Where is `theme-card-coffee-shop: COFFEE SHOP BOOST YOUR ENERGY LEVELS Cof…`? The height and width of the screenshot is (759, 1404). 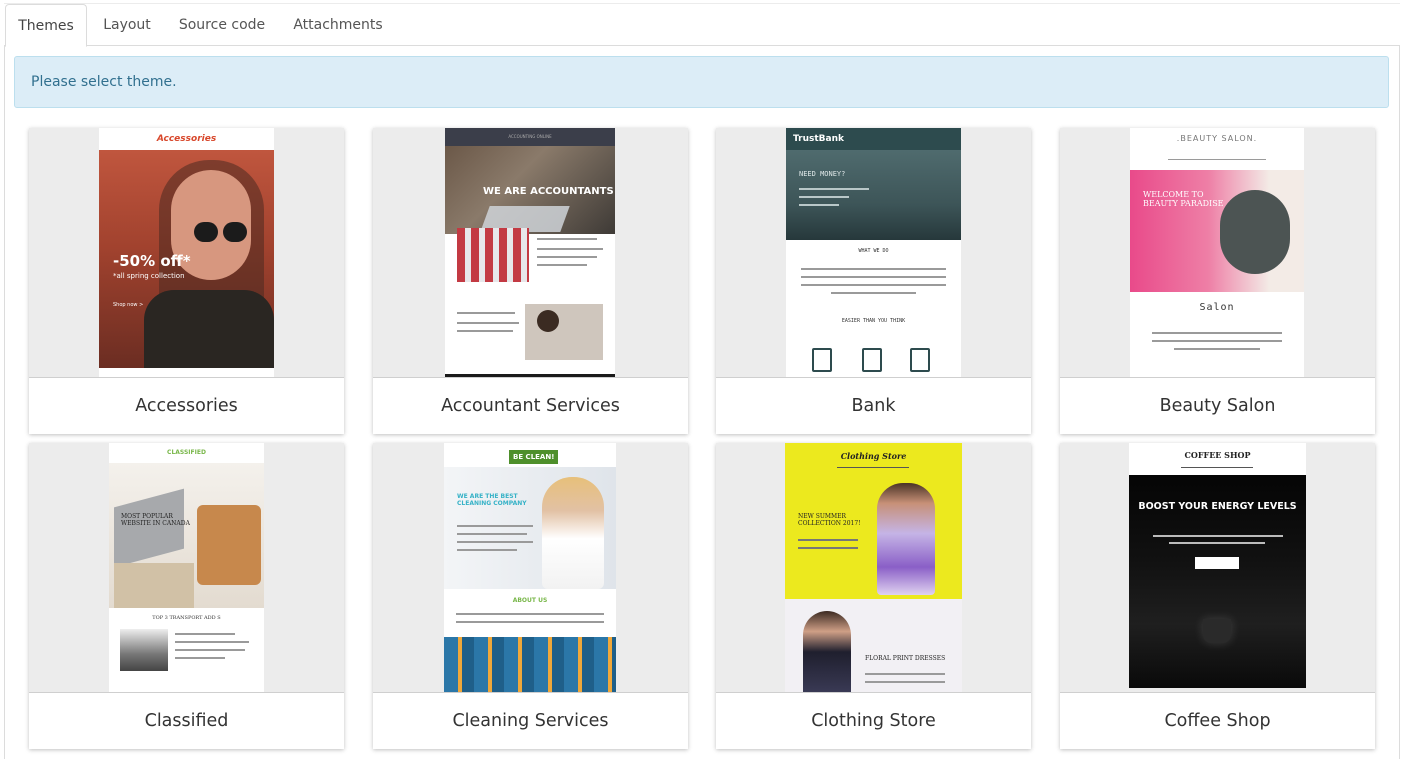 theme-card-coffee-shop: COFFEE SHOP BOOST YOUR ENERGY LEVELS Cof… is located at coordinates (1217, 596).